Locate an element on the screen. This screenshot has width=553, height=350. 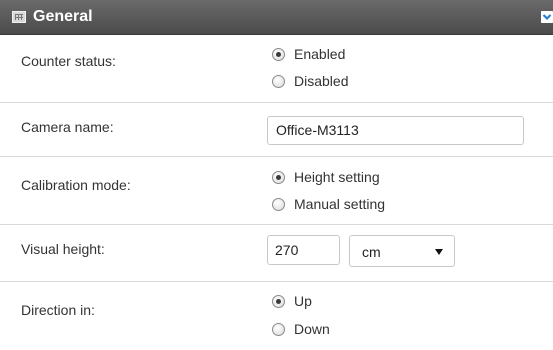
camera-name-label: Camera name: is located at coordinates (67, 127).